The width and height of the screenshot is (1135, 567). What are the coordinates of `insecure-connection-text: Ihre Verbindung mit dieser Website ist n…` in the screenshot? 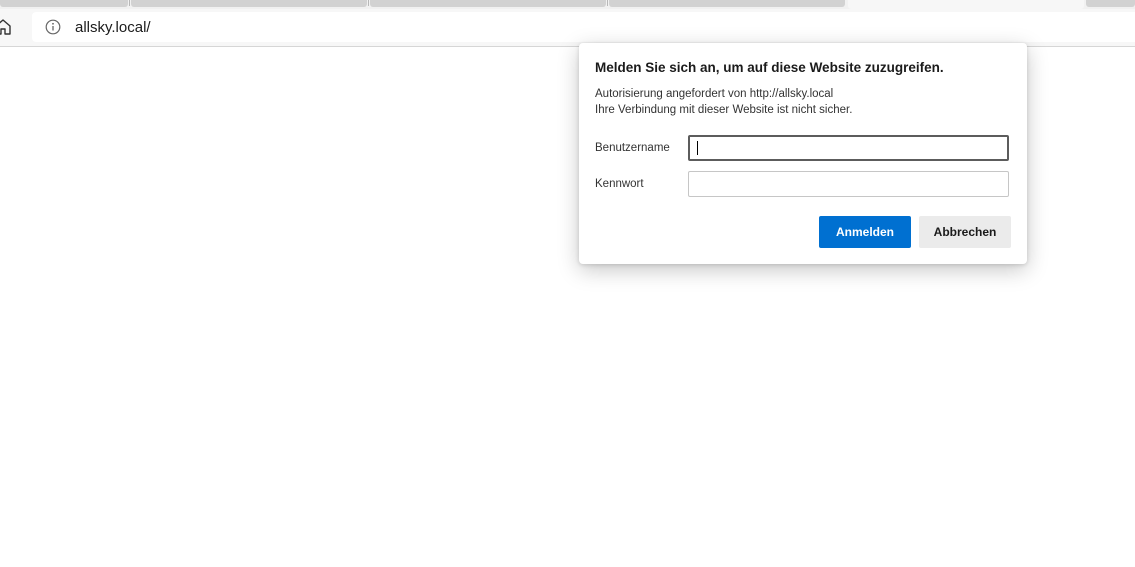 It's located at (724, 110).